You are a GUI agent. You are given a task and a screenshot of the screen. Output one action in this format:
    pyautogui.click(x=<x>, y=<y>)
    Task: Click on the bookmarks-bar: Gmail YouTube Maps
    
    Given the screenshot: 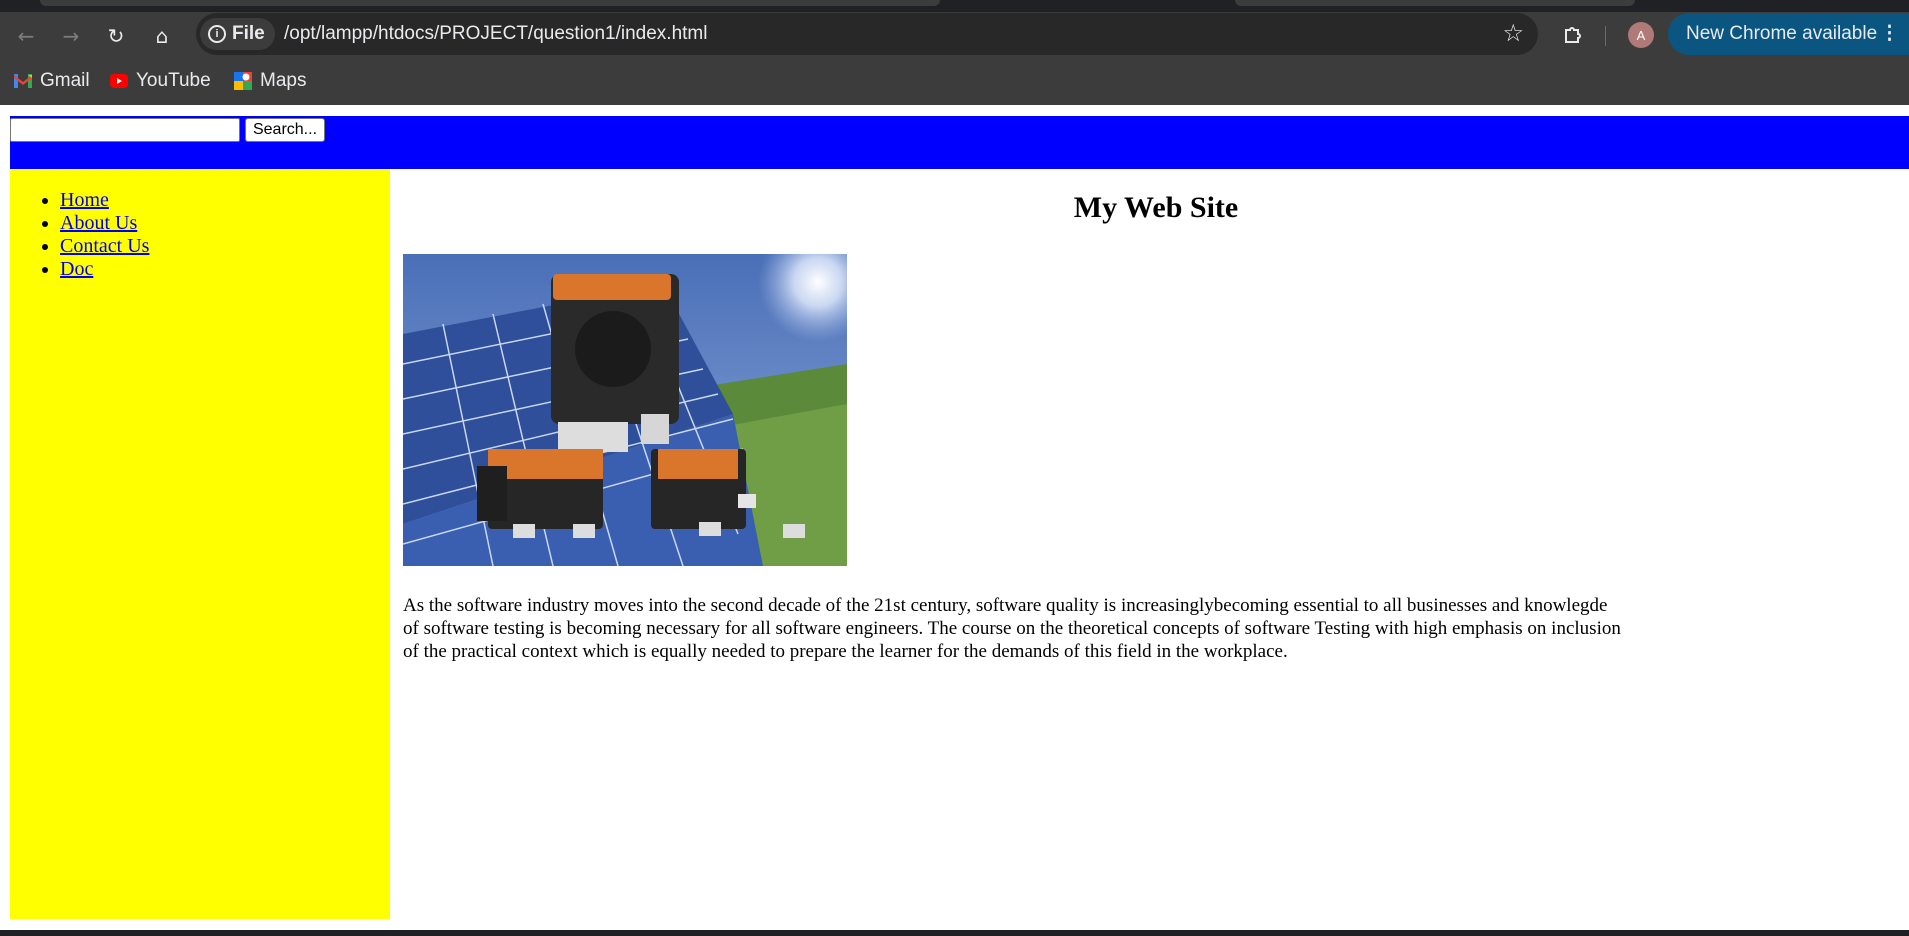 What is the action you would take?
    pyautogui.click(x=954, y=81)
    